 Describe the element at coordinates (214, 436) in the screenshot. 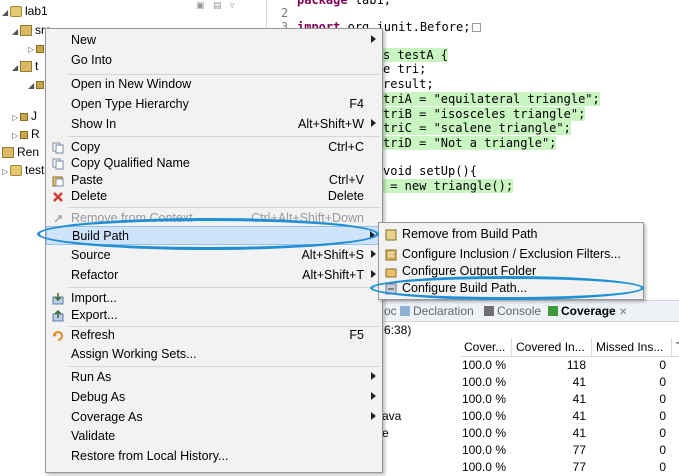

I see `menu-item-validate: Validate` at that location.